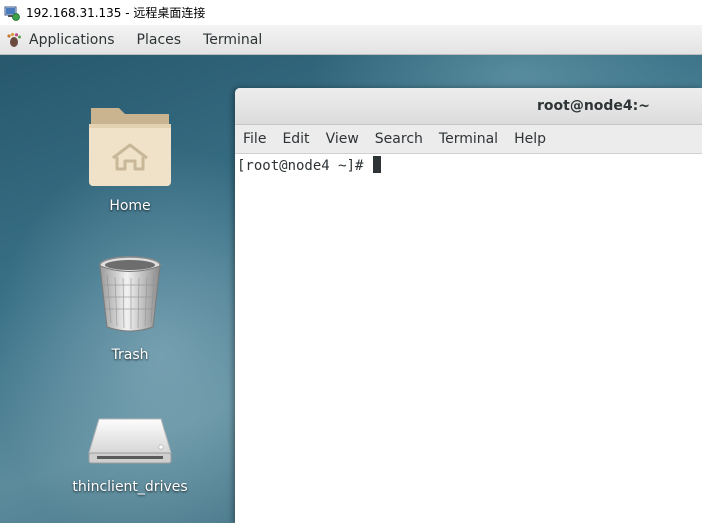 This screenshot has width=702, height=523. I want to click on terminal-app-menu: Terminal, so click(232, 40).